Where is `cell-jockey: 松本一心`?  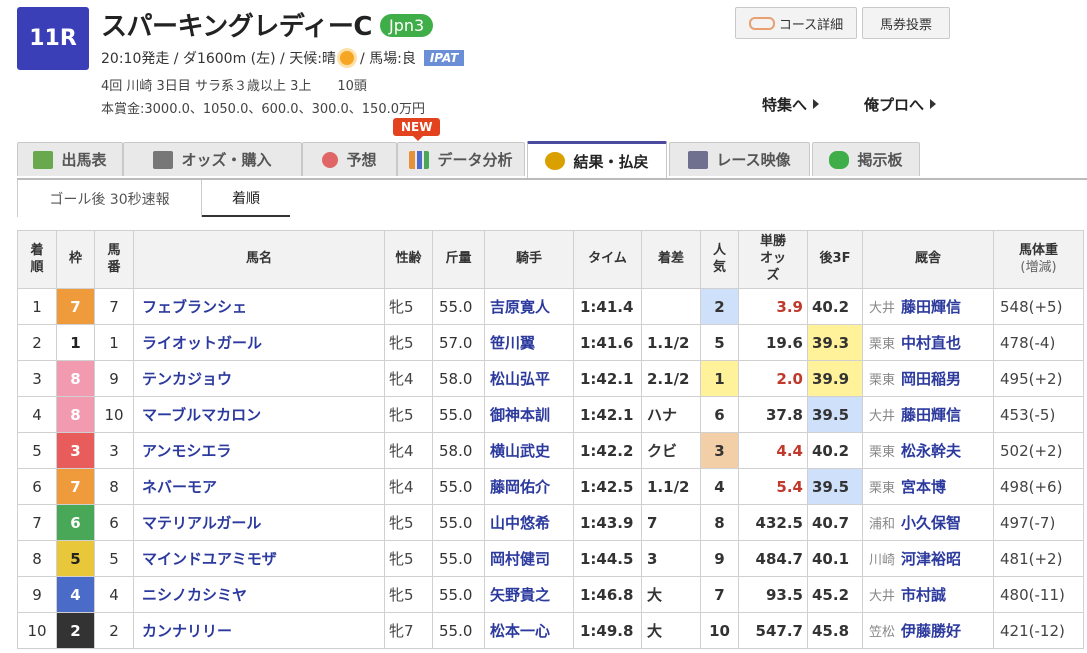 cell-jockey: 松本一心 is located at coordinates (529, 630).